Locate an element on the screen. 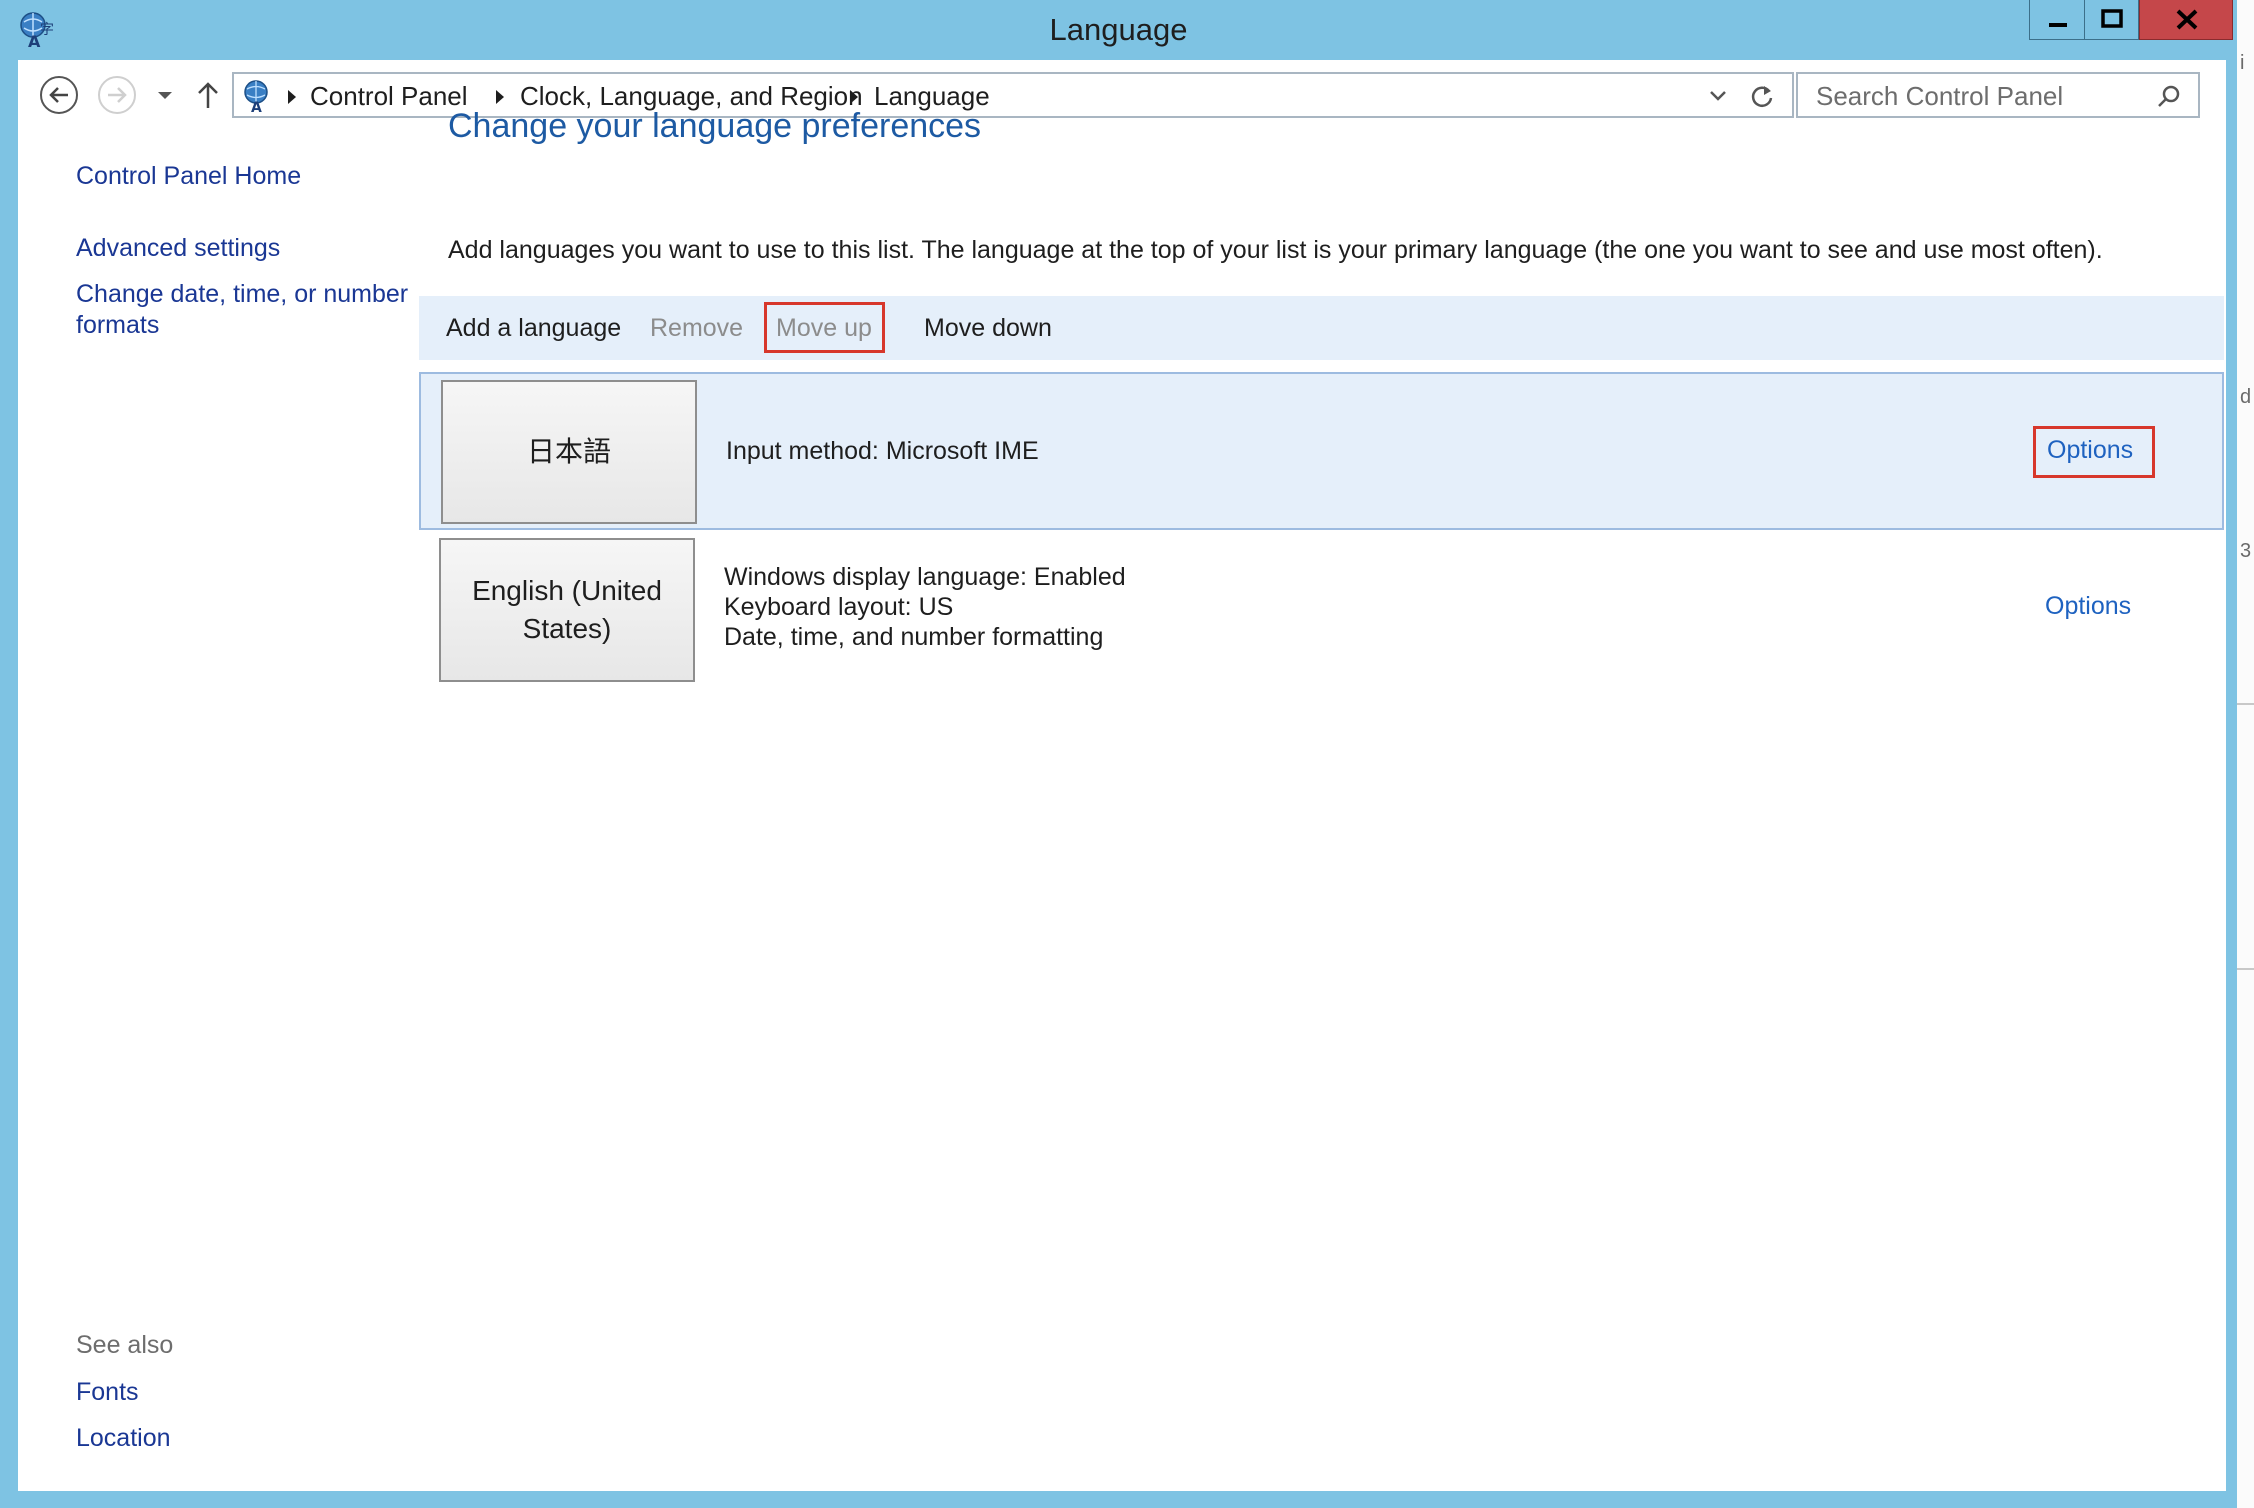 The image size is (2254, 1508). change-date-time-number-formats-link: Change date, time, or number formats is located at coordinates (246, 310).